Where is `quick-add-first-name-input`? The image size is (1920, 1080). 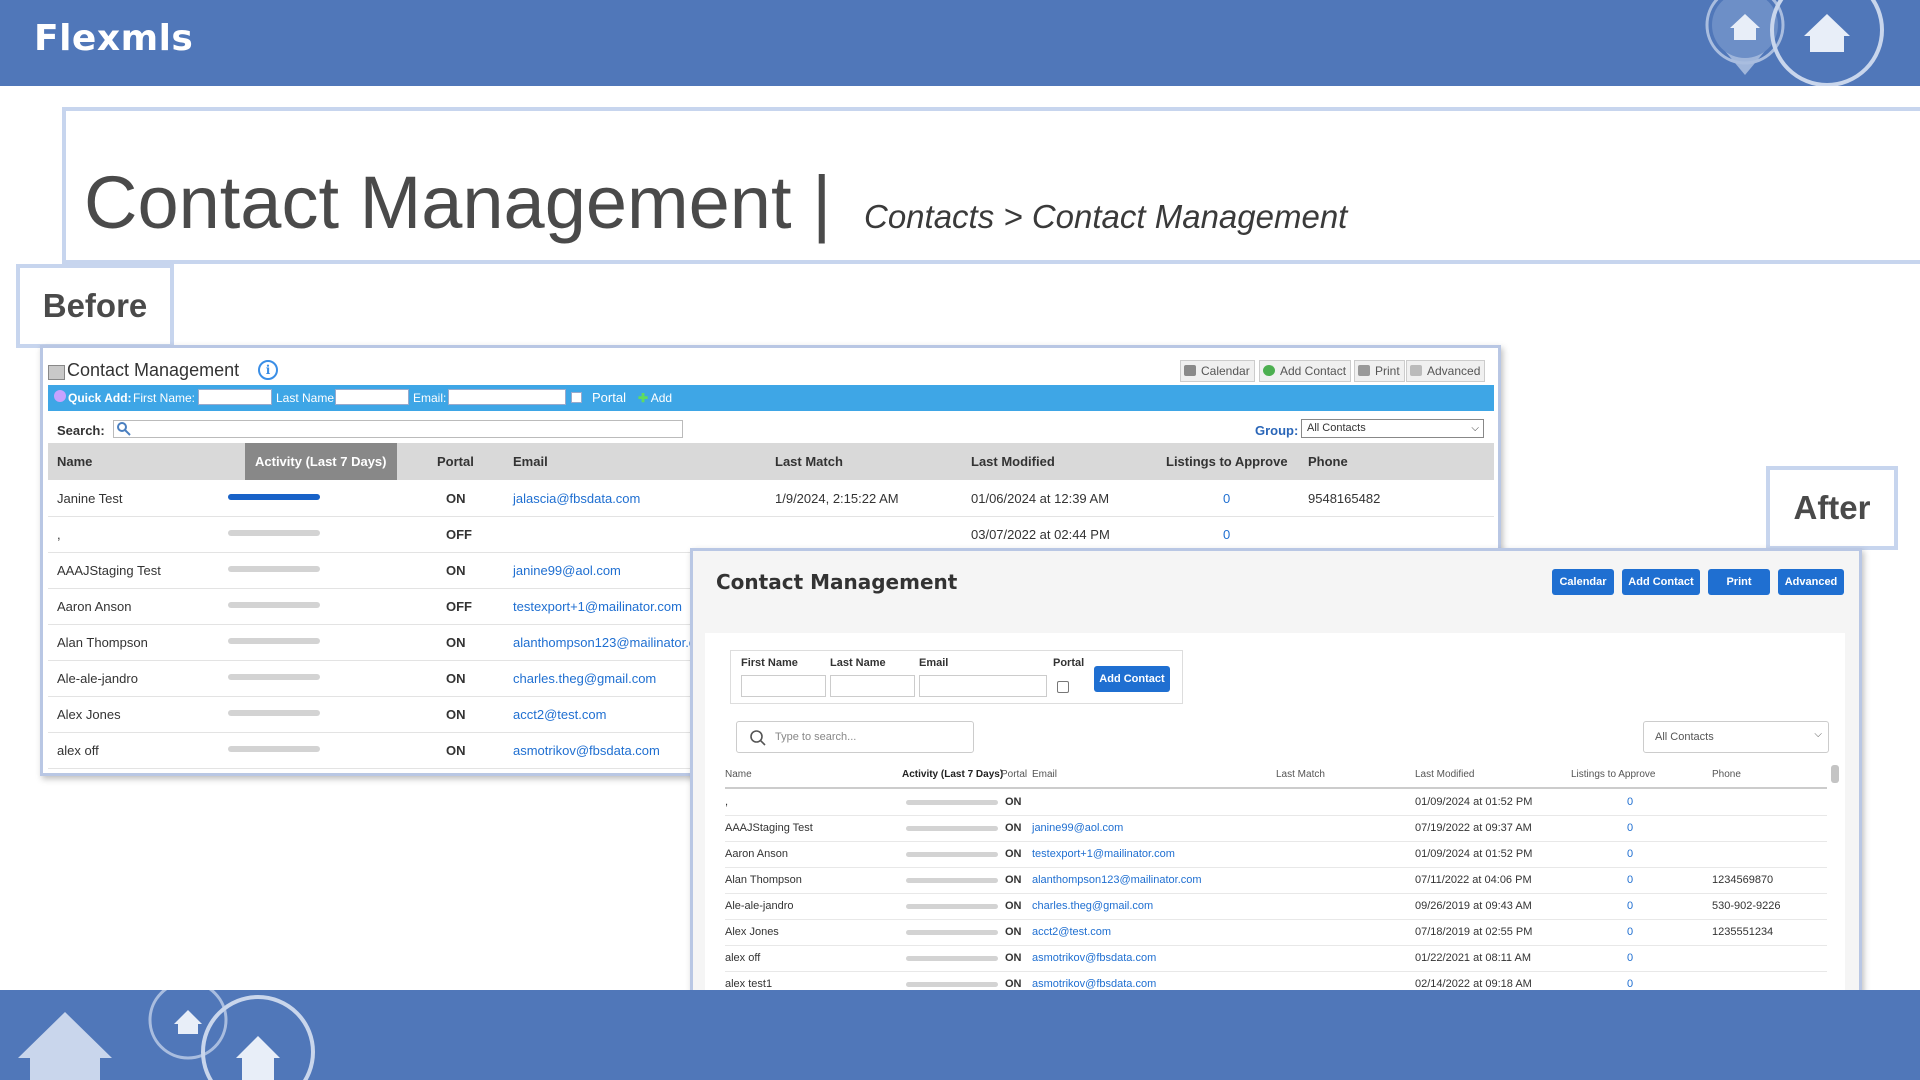 quick-add-first-name-input is located at coordinates (235, 397).